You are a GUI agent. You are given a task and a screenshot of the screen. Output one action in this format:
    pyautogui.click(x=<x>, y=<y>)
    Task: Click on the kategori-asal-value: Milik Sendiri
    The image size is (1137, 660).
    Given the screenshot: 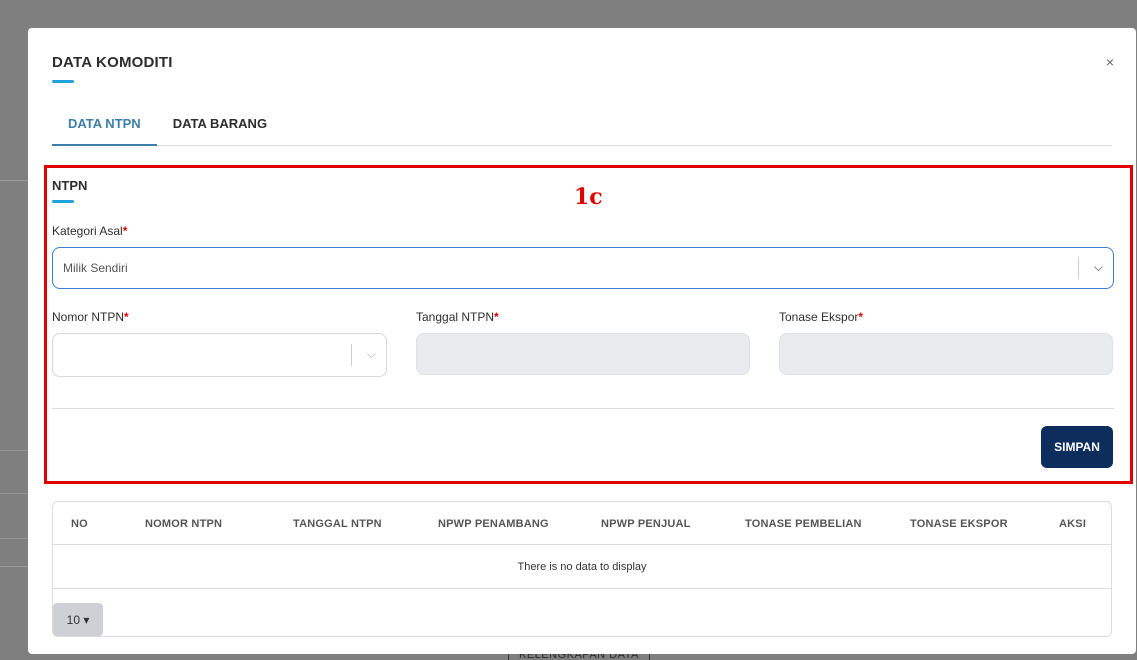 What is the action you would take?
    pyautogui.click(x=95, y=268)
    